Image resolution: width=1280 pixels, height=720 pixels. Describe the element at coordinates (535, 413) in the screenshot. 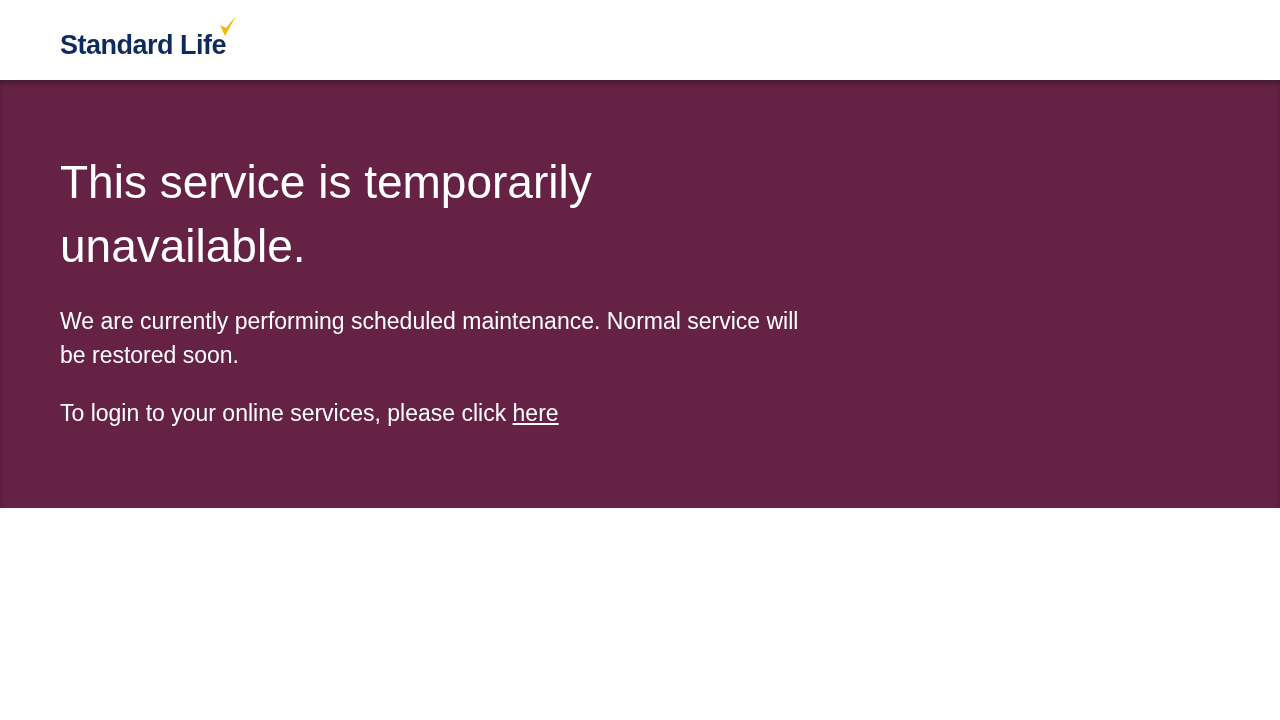

I see `here-link: here` at that location.